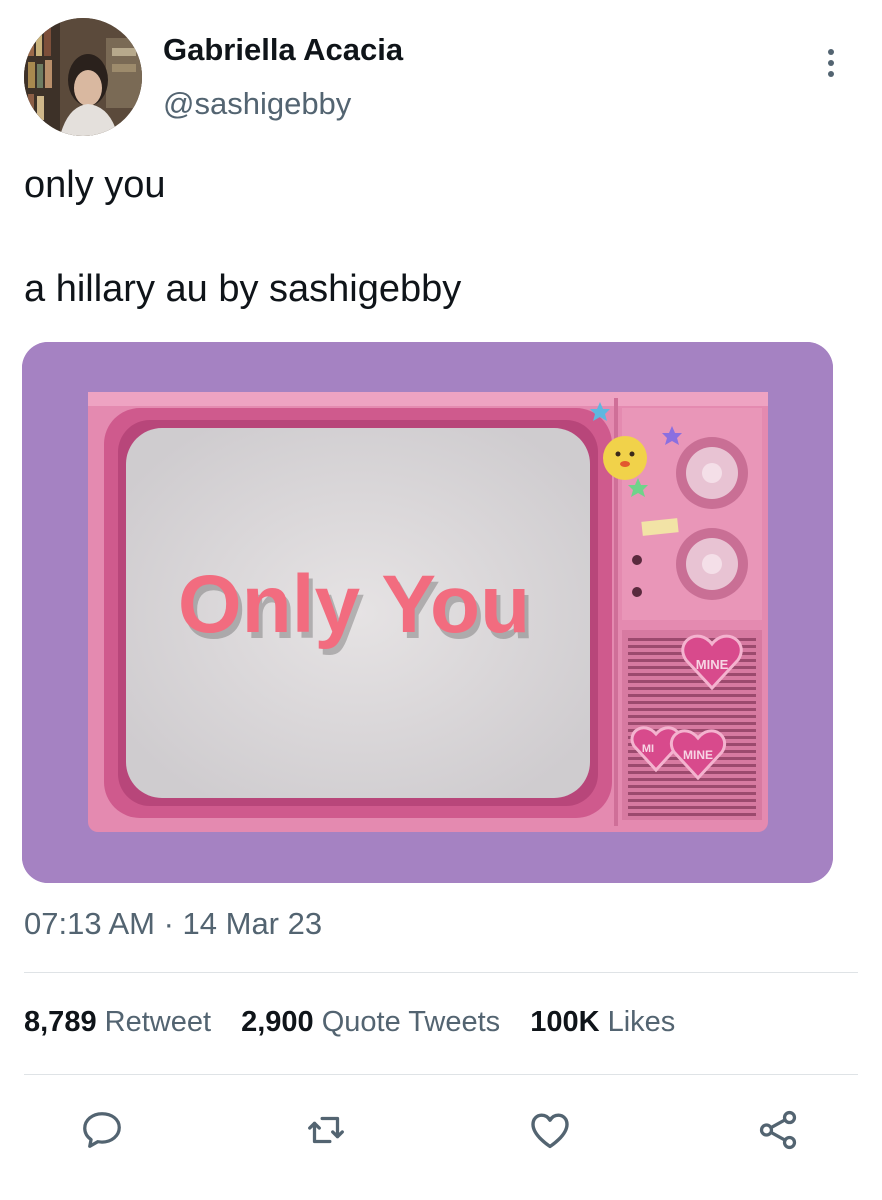  I want to click on like-label: Likes, so click(641, 1022).